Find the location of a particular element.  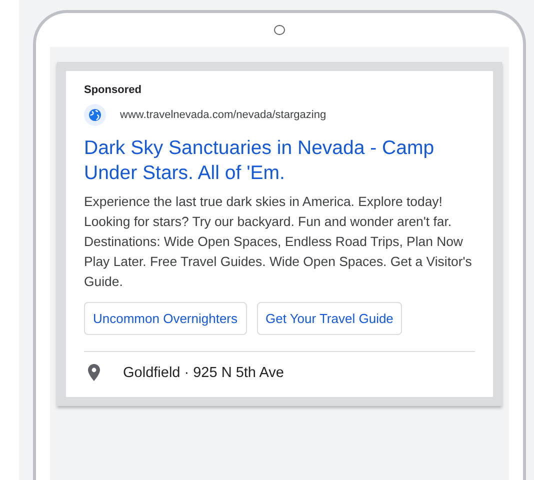

globe-icon is located at coordinates (95, 115).